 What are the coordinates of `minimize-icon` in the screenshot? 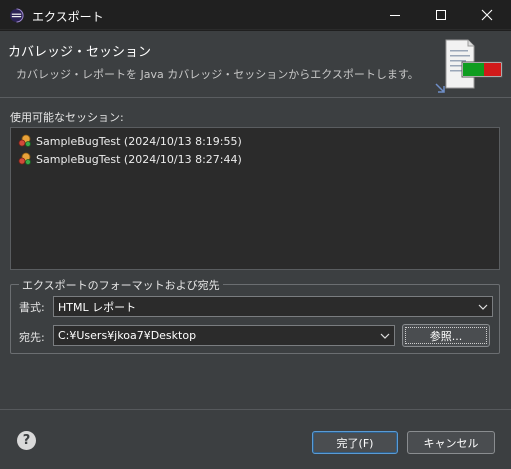 It's located at (395, 15).